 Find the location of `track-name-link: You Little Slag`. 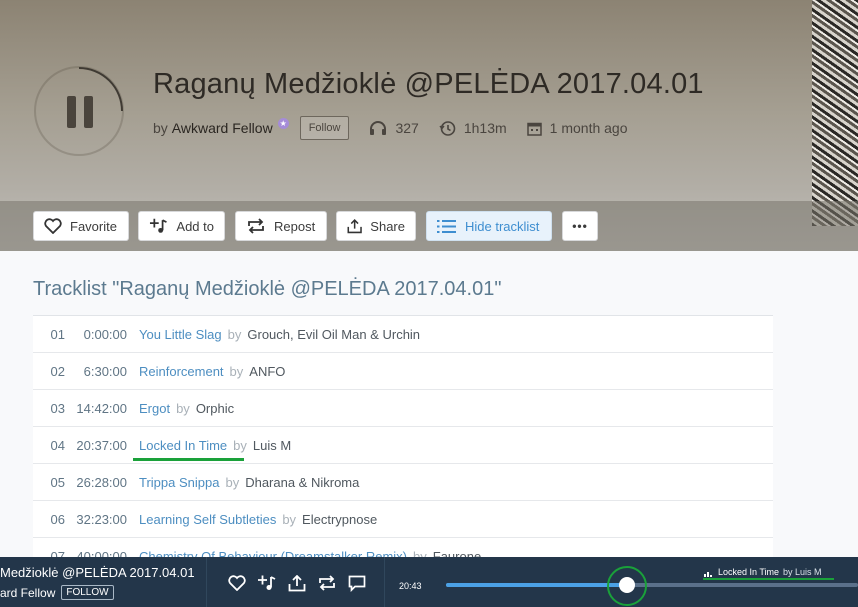

track-name-link: You Little Slag is located at coordinates (180, 334).